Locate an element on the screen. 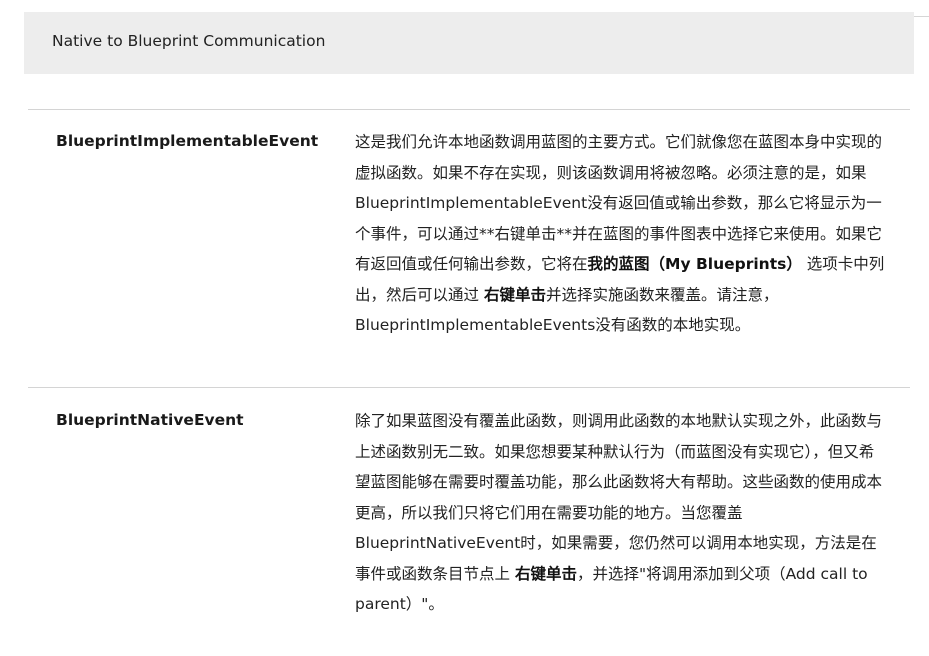  description-bold-text: 我的蓝图（My Blueprints） is located at coordinates (694, 264).